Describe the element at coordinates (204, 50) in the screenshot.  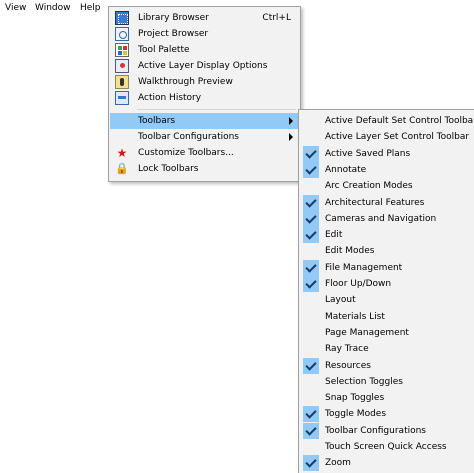
I see `menu-item-tool-palette: Tool Palette` at that location.